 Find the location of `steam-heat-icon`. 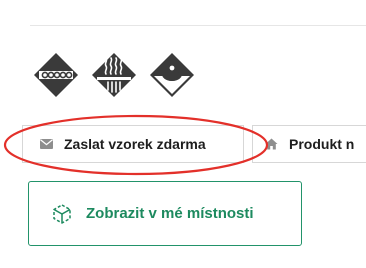

steam-heat-icon is located at coordinates (114, 75).